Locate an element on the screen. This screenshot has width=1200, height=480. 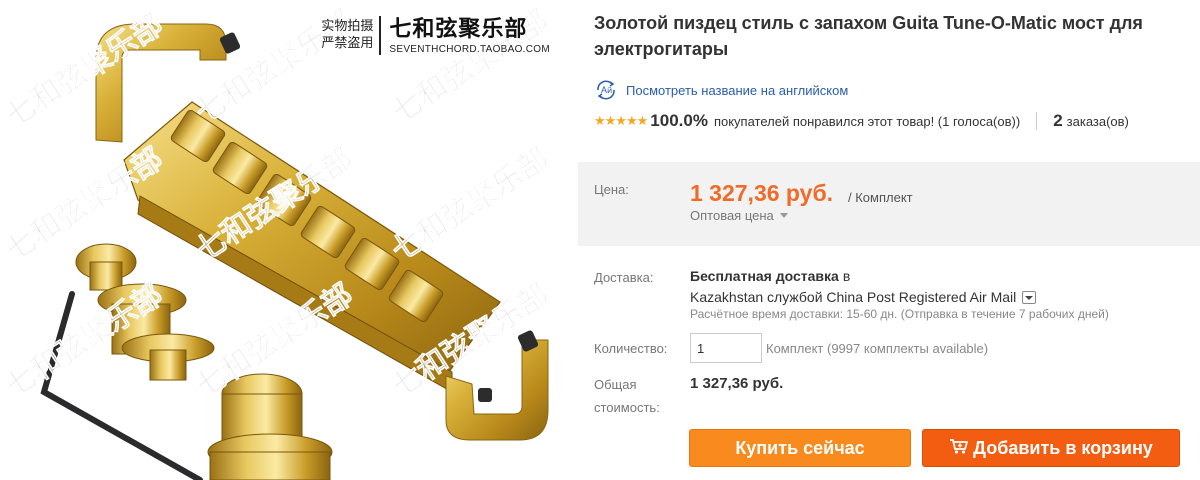
price-unit: / Комплект is located at coordinates (880, 197).